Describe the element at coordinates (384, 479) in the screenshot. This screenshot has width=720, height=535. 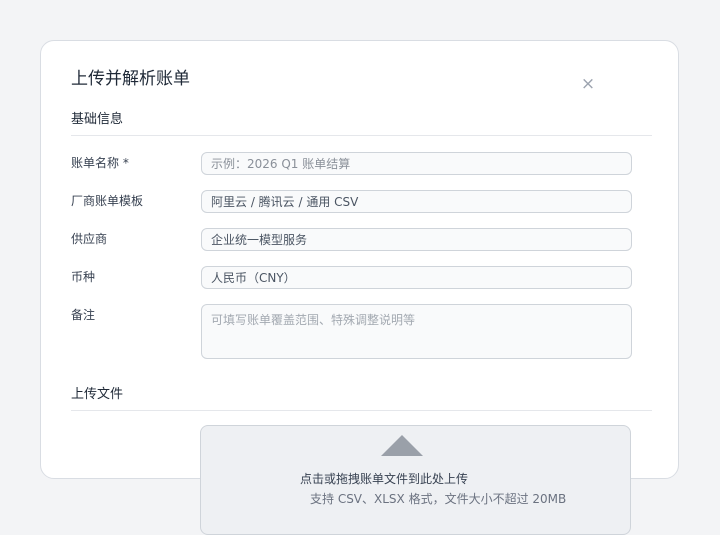
I see `dropzone-main-text: 点击或拖拽账单文件到此处上传` at that location.